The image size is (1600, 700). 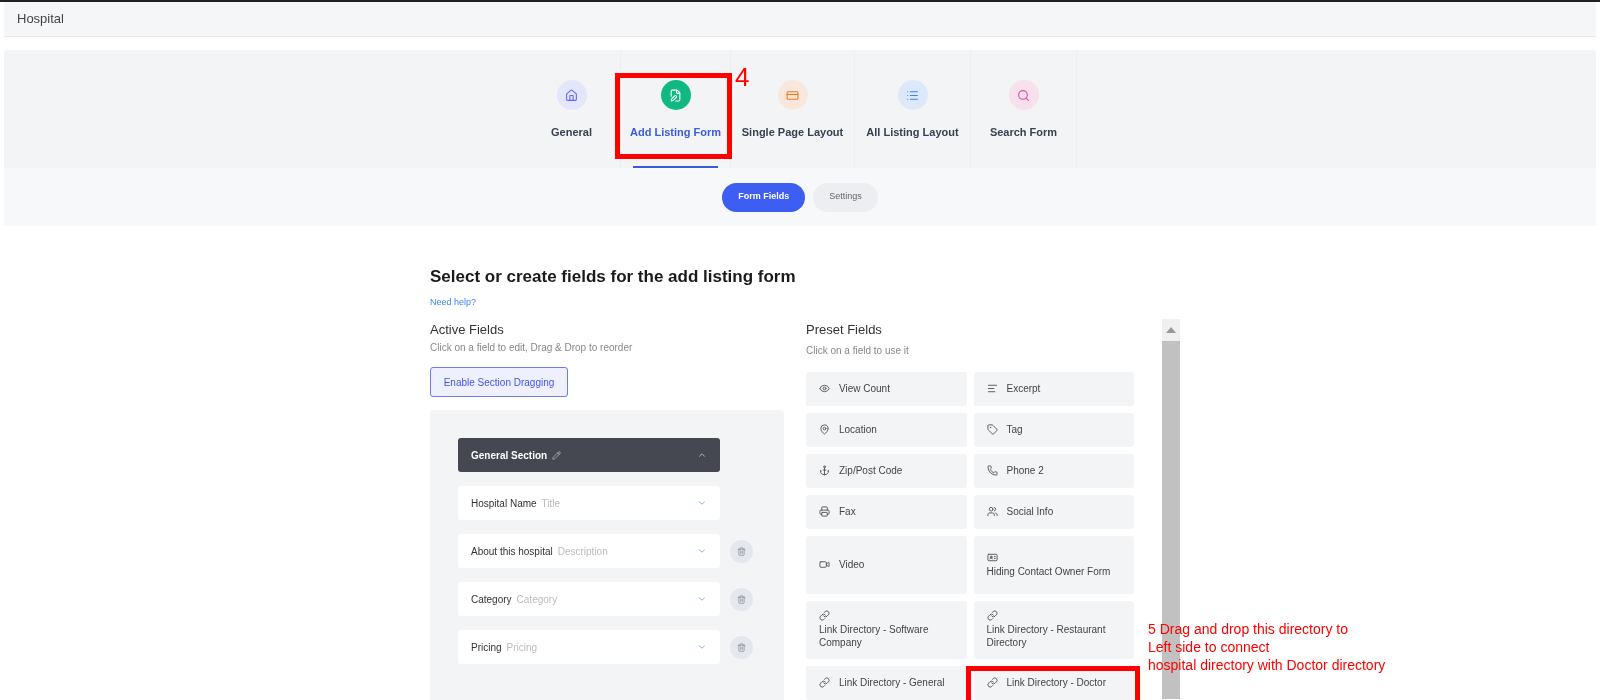 I want to click on field-label: About this hospital, so click(x=512, y=551).